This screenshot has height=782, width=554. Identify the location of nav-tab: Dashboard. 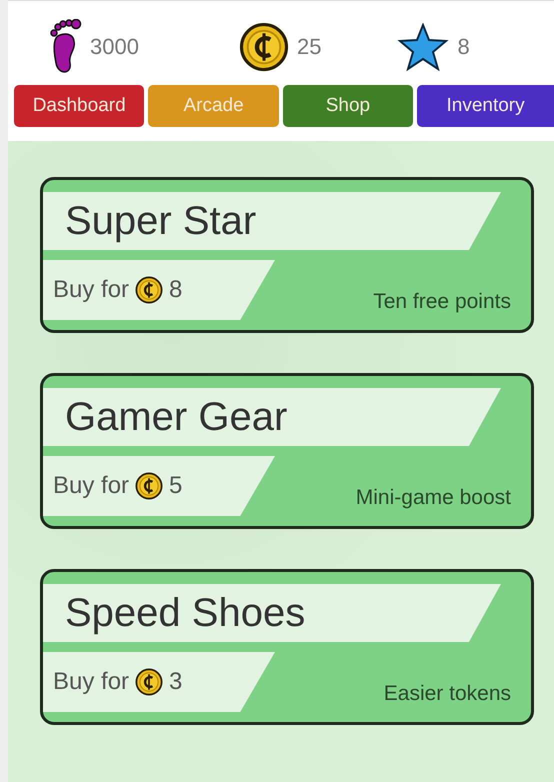
(79, 106).